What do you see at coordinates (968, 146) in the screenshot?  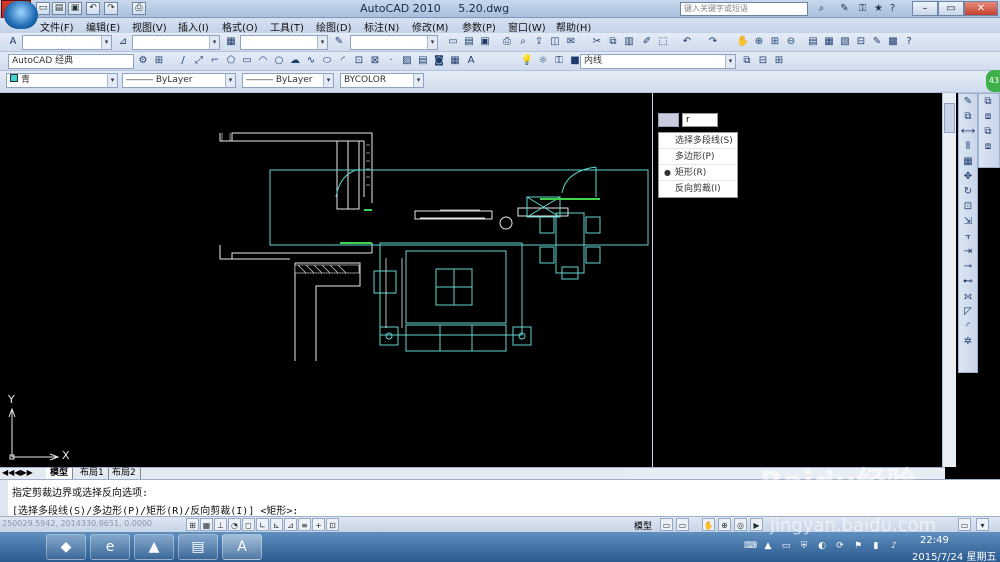 I see `offset-icon: ⫴` at bounding box center [968, 146].